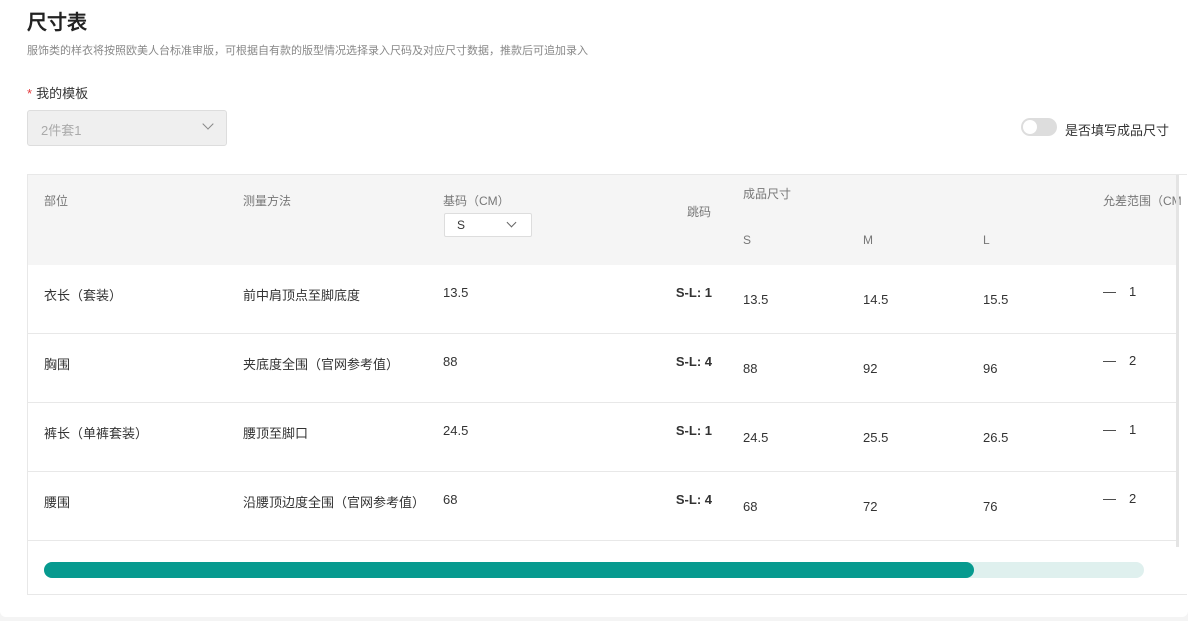 The image size is (1188, 621). Describe the element at coordinates (276, 433) in the screenshot. I see `cell-method: 腰顶至脚口` at that location.